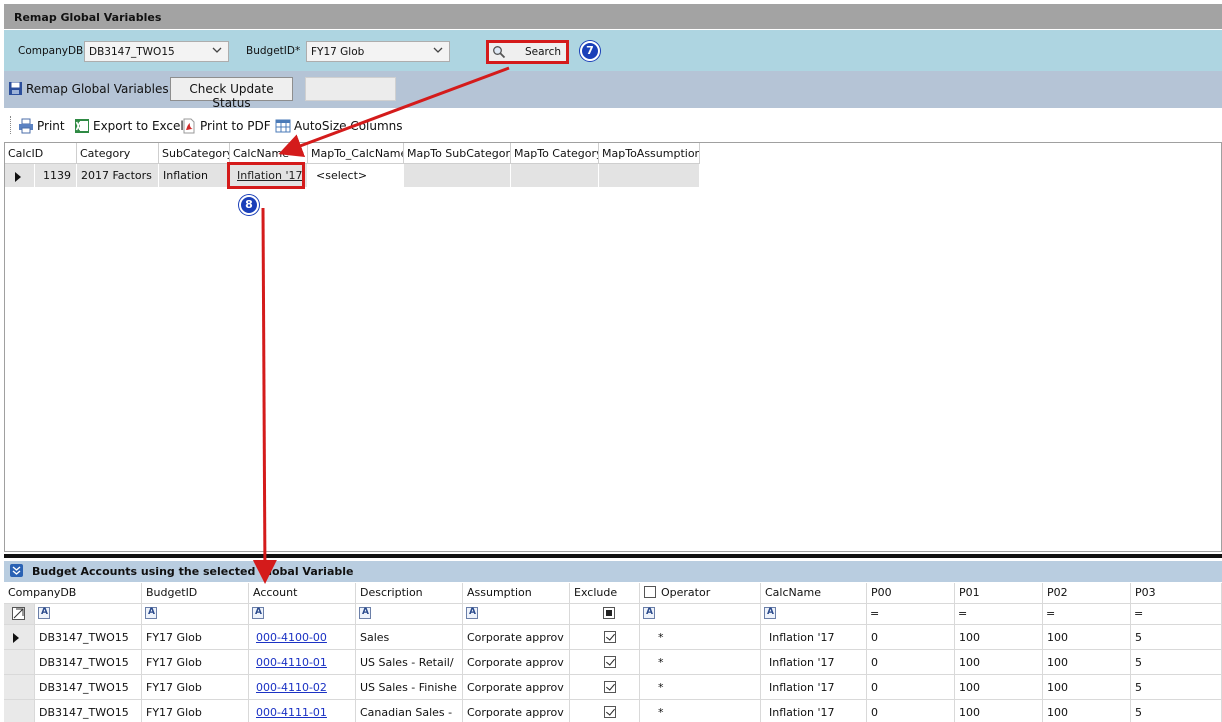 This screenshot has height=722, width=1222. I want to click on filter-calcname, so click(814, 614).